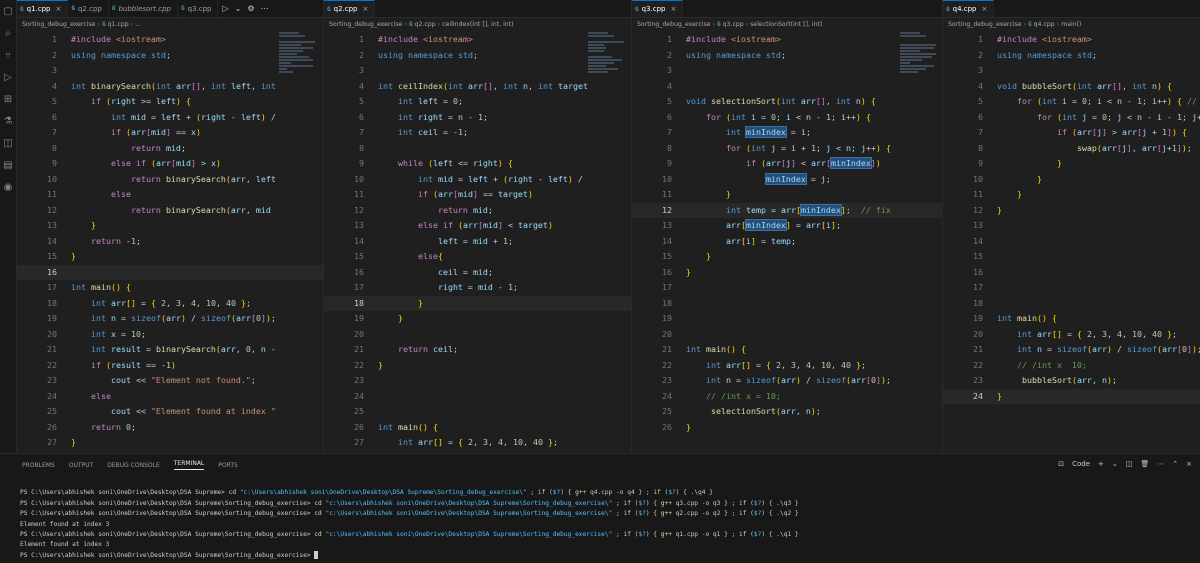  What do you see at coordinates (477, 319) in the screenshot?
I see `code-line: 19 }` at bounding box center [477, 319].